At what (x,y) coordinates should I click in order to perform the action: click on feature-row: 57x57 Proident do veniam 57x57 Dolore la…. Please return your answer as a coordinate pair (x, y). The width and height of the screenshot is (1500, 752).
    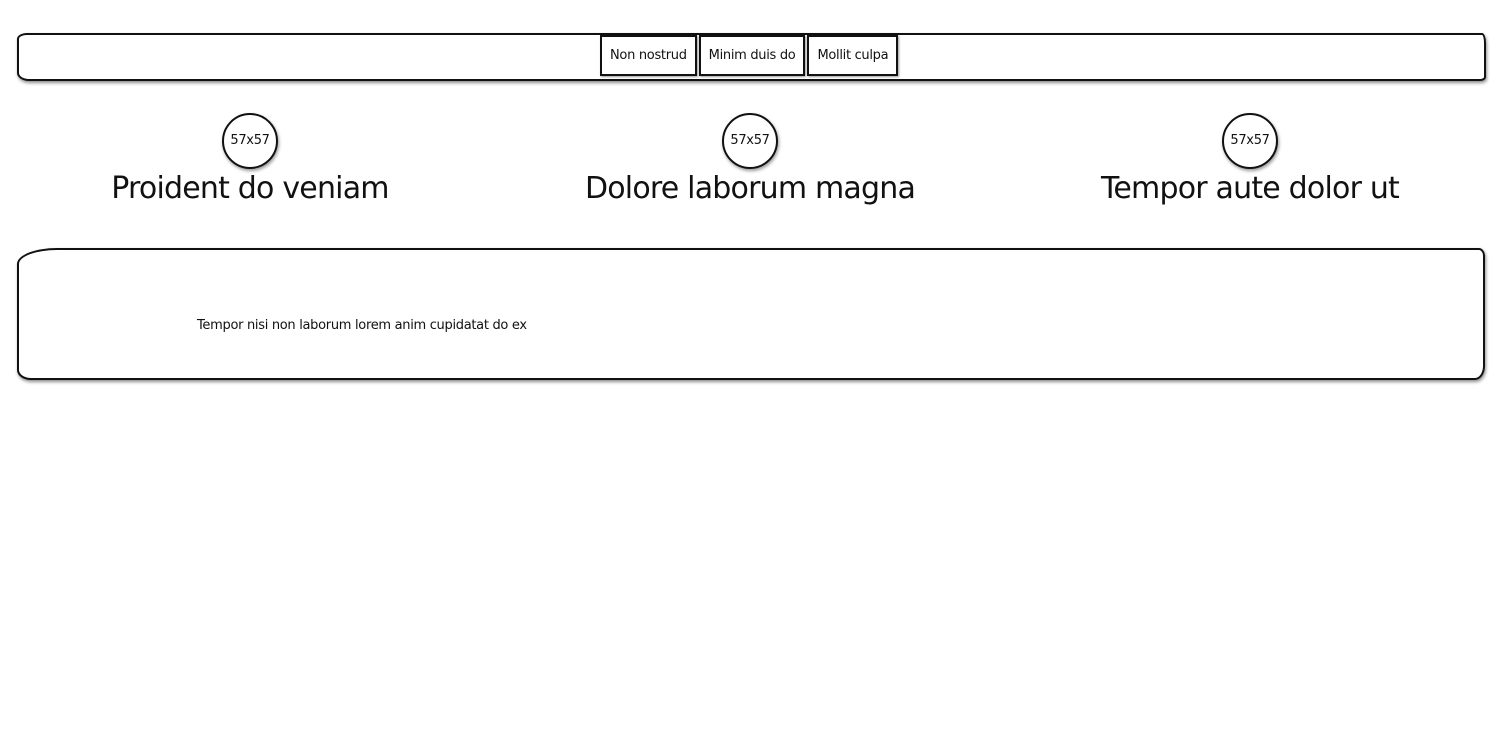
    Looking at the image, I should click on (750, 163).